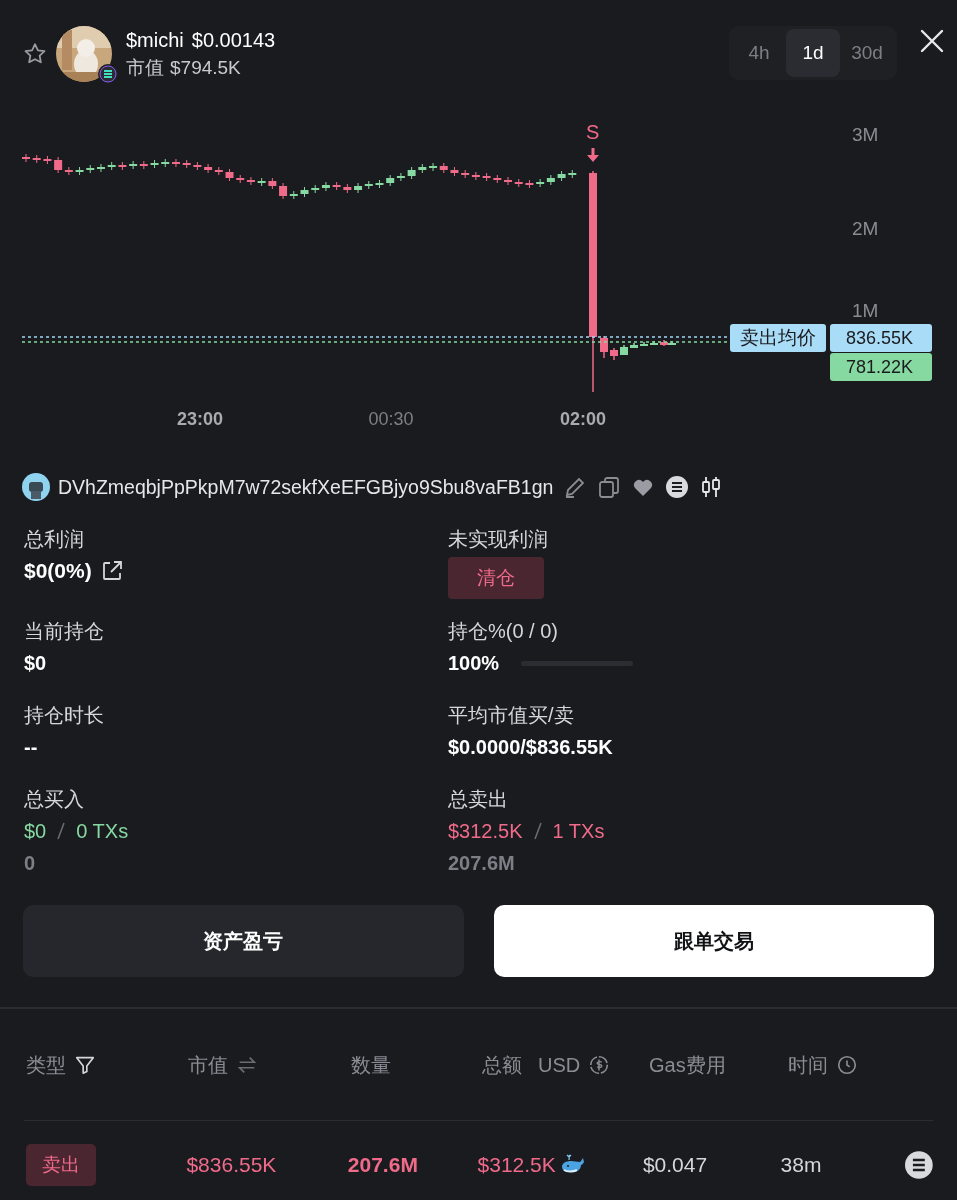  I want to click on table-cell: 38m, so click(801, 1165).